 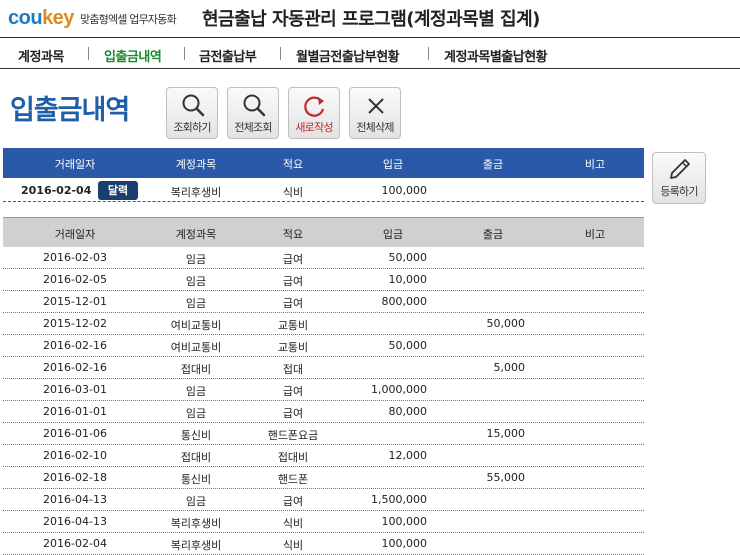 I want to click on row-account: 복리후생비, so click(x=196, y=523).